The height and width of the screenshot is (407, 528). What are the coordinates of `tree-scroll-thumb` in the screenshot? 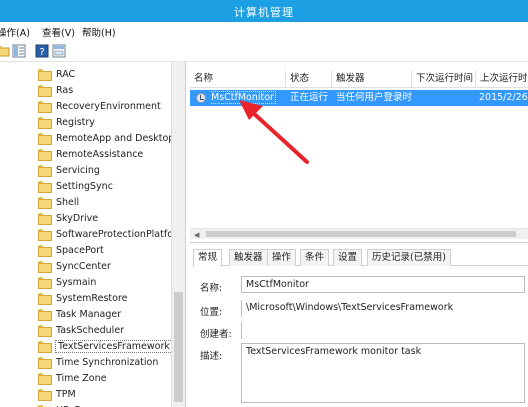 It's located at (178, 347).